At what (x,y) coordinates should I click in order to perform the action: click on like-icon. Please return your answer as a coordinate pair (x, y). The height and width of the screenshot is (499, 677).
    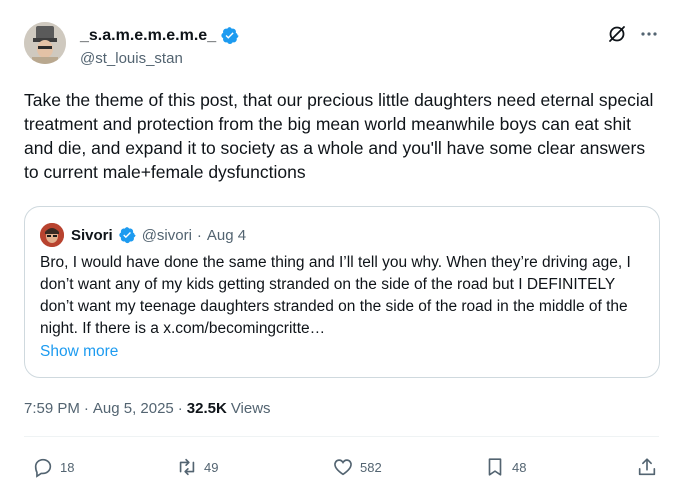
    Looking at the image, I should click on (343, 467).